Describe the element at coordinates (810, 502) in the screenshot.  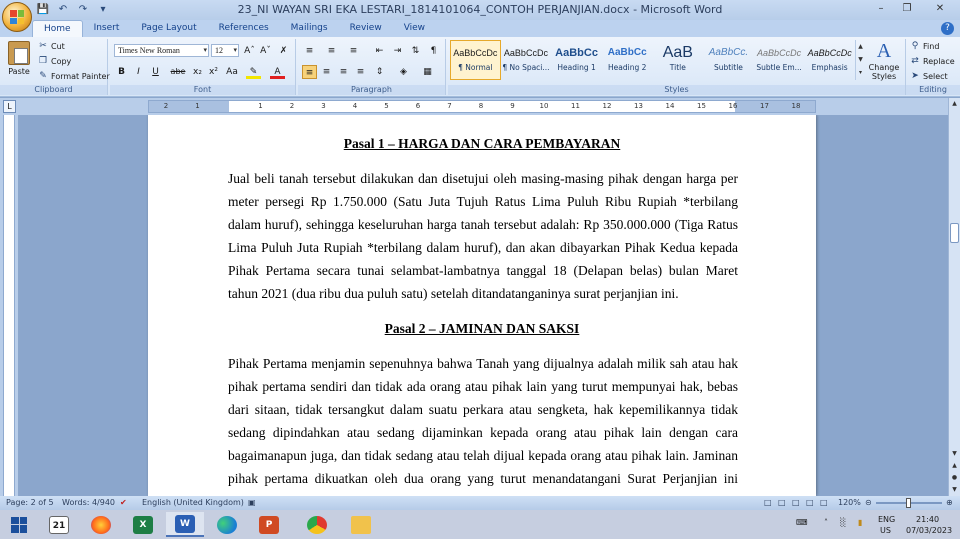
I see `outline-view-icon: □` at that location.